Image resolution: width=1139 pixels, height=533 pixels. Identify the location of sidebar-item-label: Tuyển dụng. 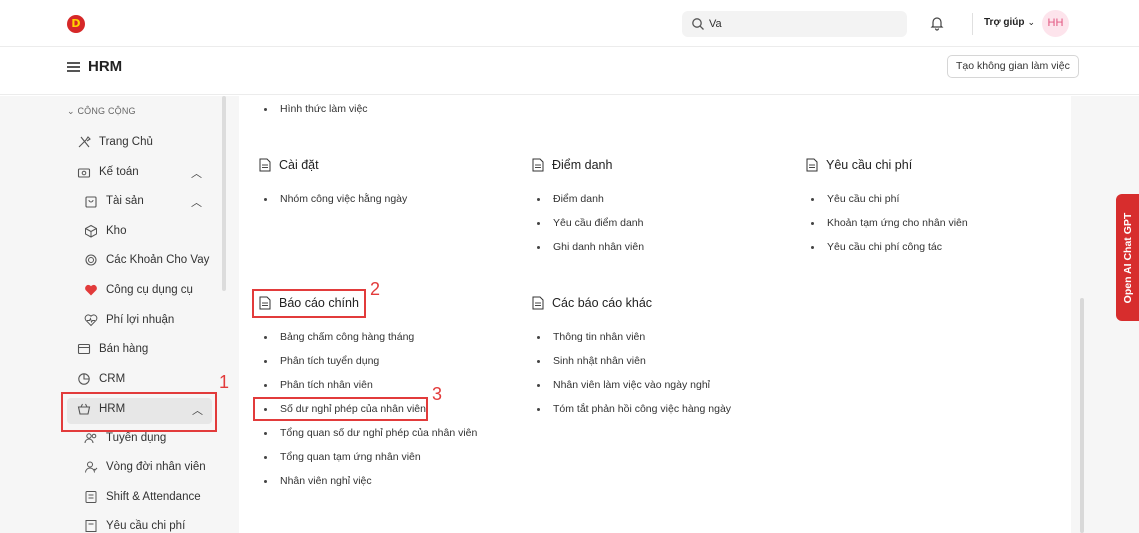
(136, 438).